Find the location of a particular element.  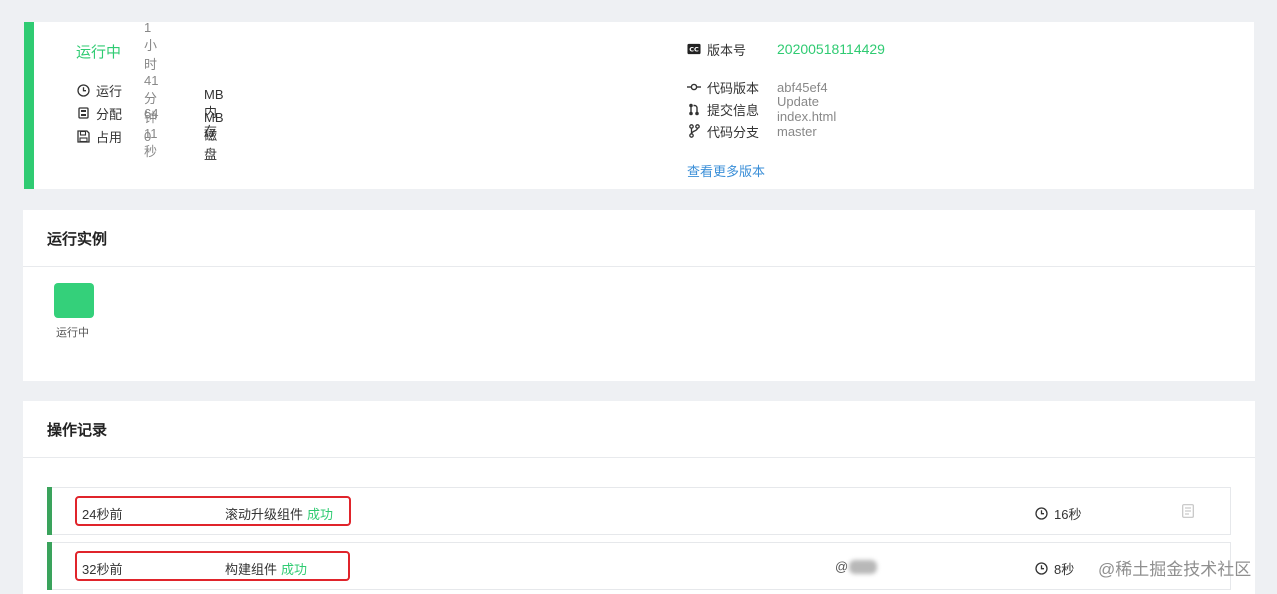

commit-message-label: 提交信息 is located at coordinates (733, 110).